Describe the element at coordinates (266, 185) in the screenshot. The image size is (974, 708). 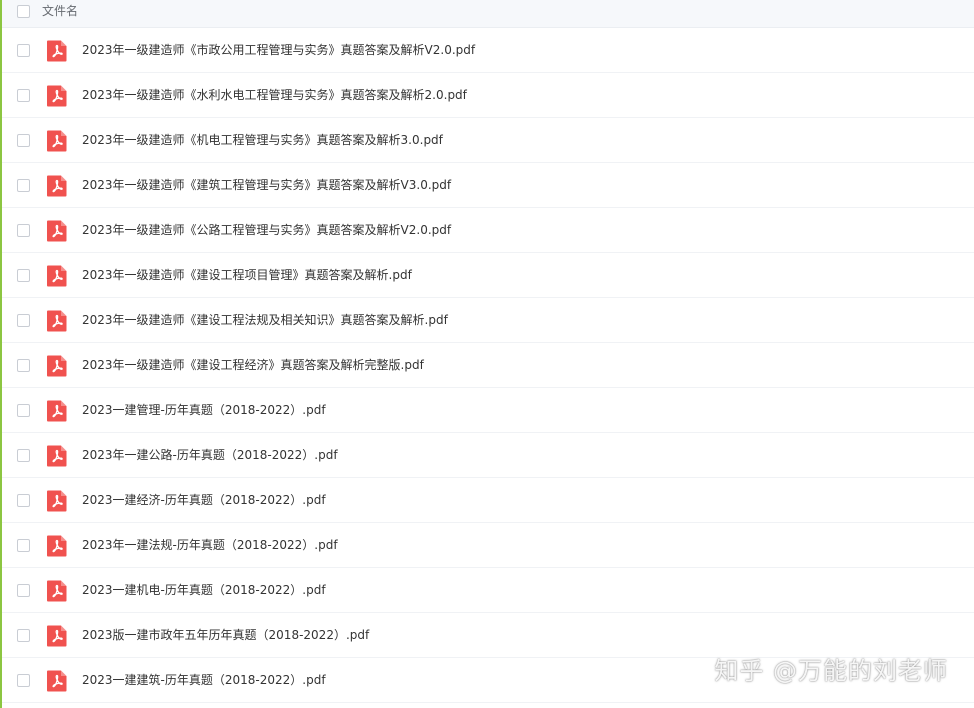
I see `file-name: 2023年一级建造师《建筑工程管理与实务》真题答案及解析V3.0.pdf` at that location.